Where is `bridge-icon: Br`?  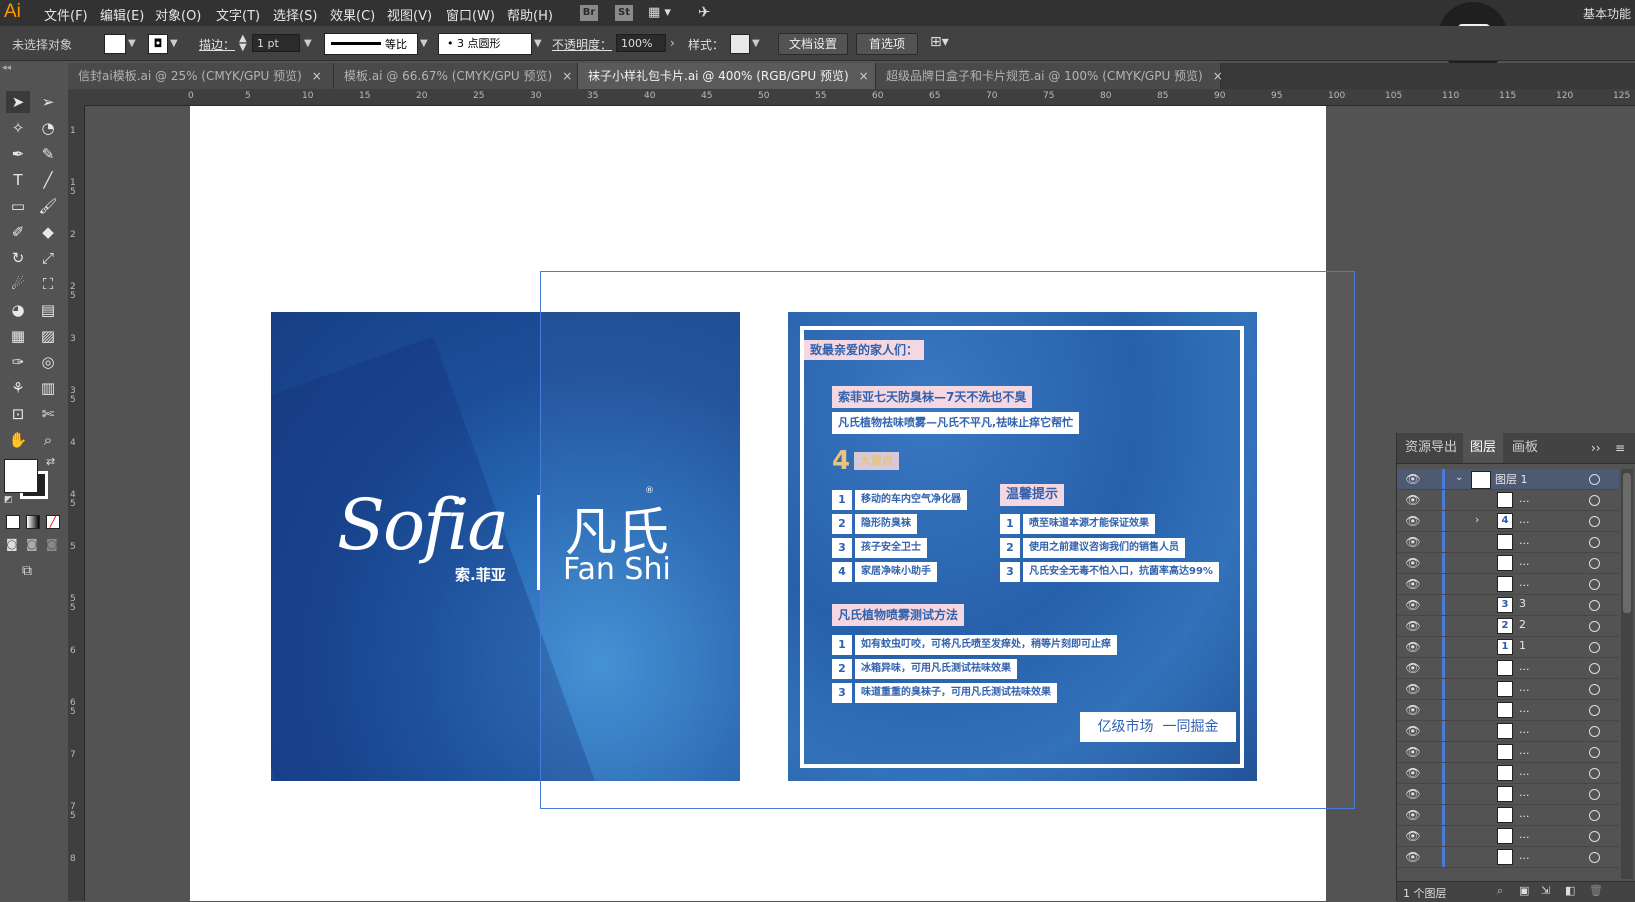 bridge-icon: Br is located at coordinates (589, 13).